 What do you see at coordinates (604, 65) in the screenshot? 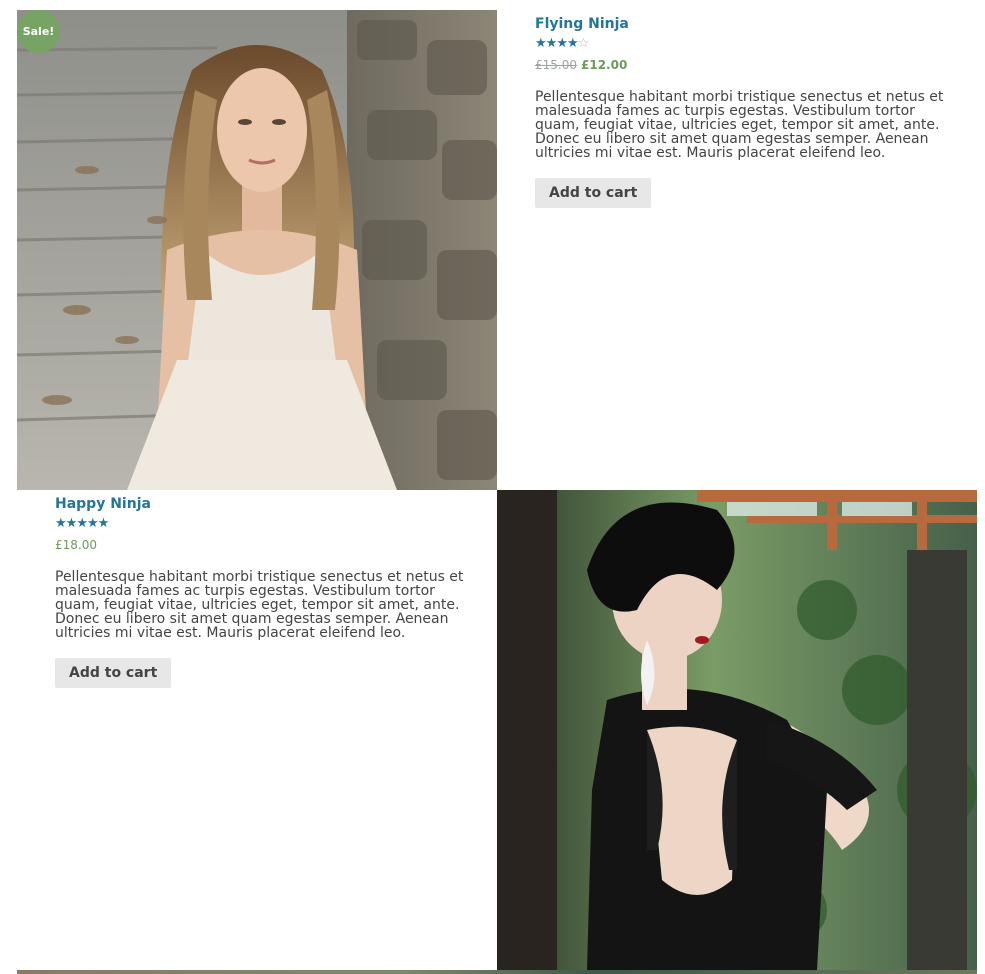
I see `price-sale: £12.00` at bounding box center [604, 65].